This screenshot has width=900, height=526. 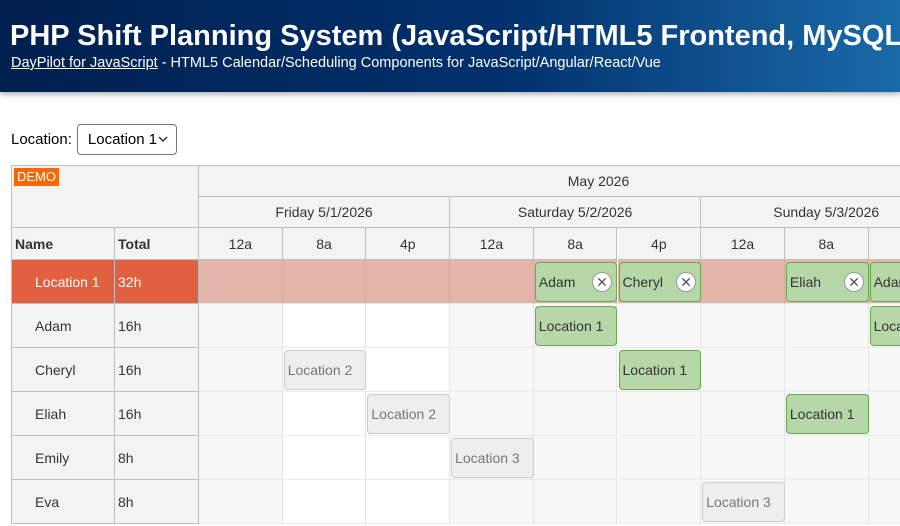 What do you see at coordinates (800, 212) in the screenshot?
I see `day-header: Sunday 5/3/2026` at bounding box center [800, 212].